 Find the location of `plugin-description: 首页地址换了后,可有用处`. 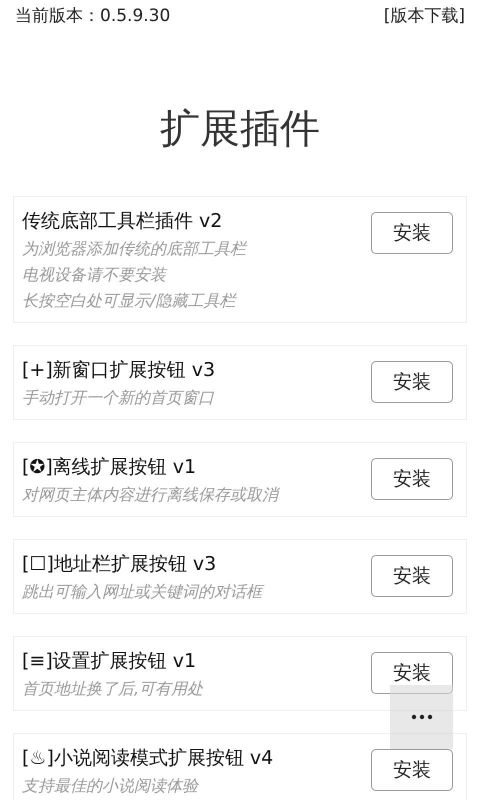

plugin-description: 首页地址换了后,可有用处 is located at coordinates (113, 689).